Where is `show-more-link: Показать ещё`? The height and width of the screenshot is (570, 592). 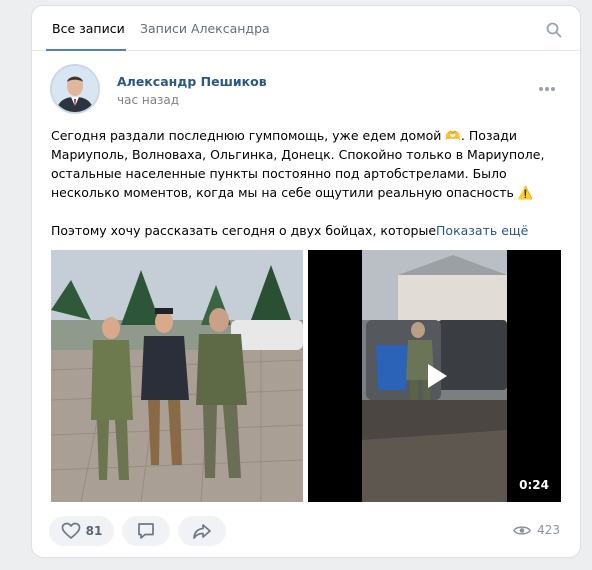
show-more-link: Показать ещё is located at coordinates (482, 230).